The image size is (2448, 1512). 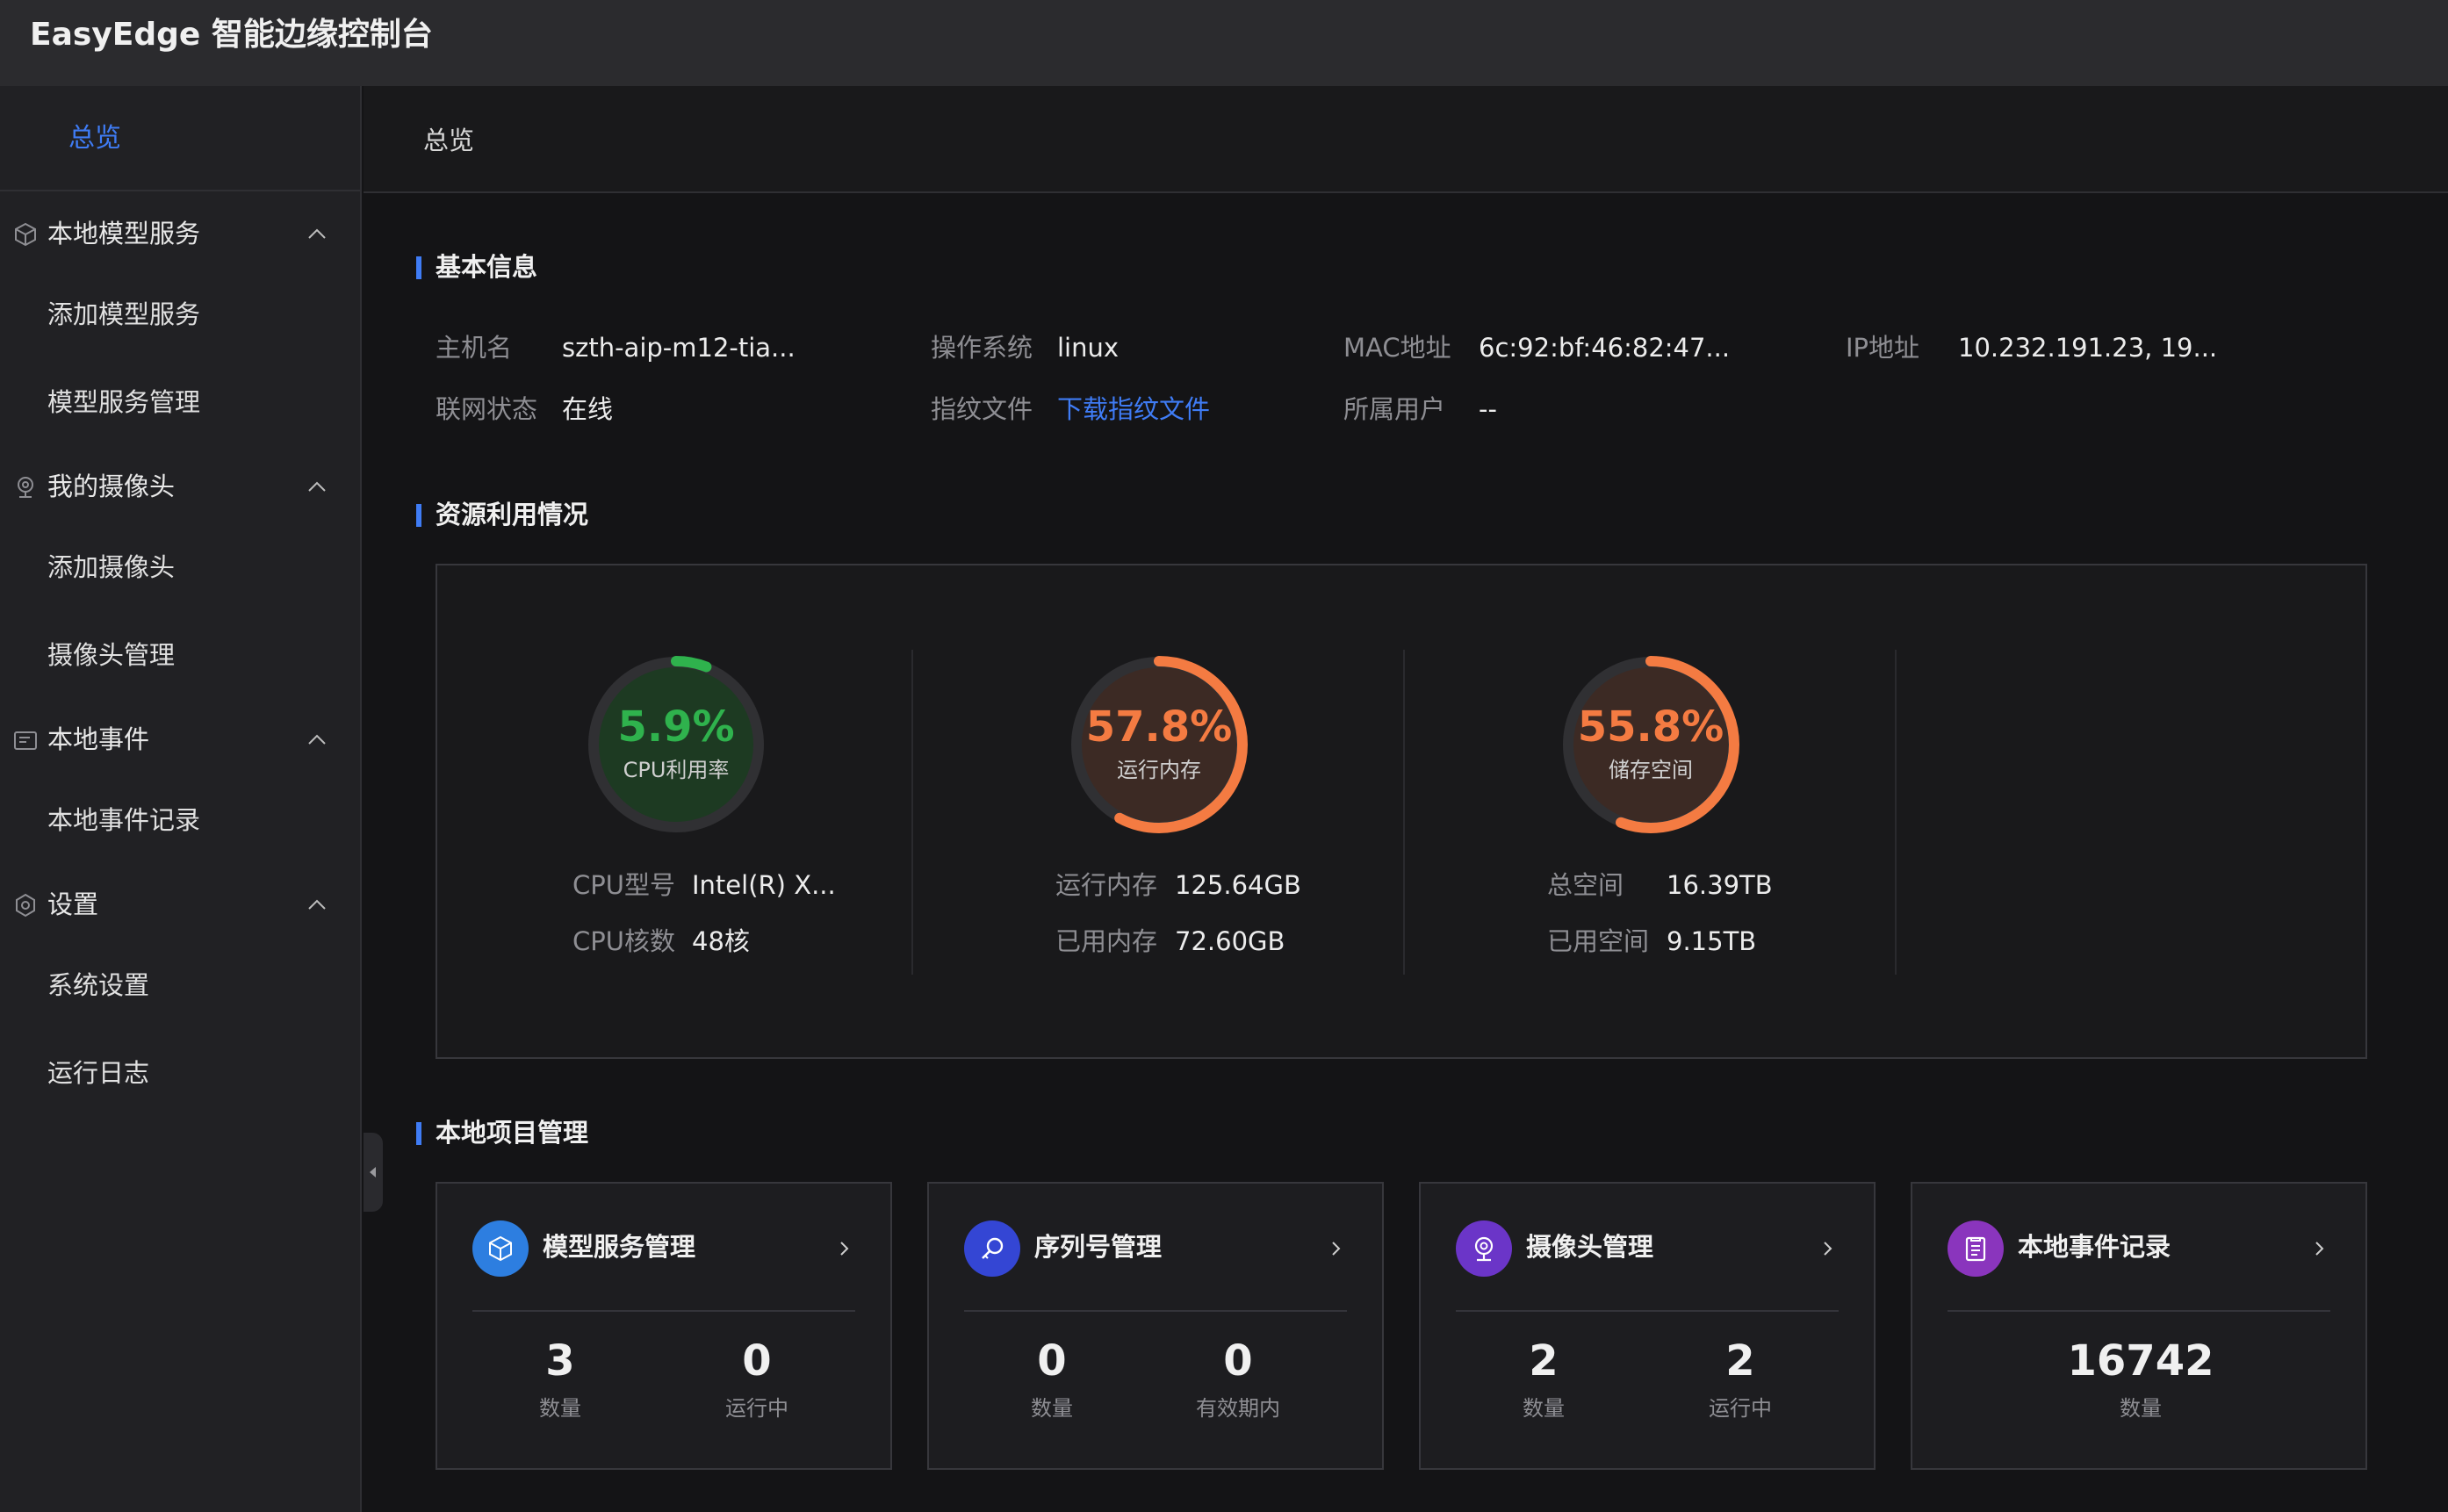 I want to click on sidebar-collapse-toggle, so click(x=373, y=1172).